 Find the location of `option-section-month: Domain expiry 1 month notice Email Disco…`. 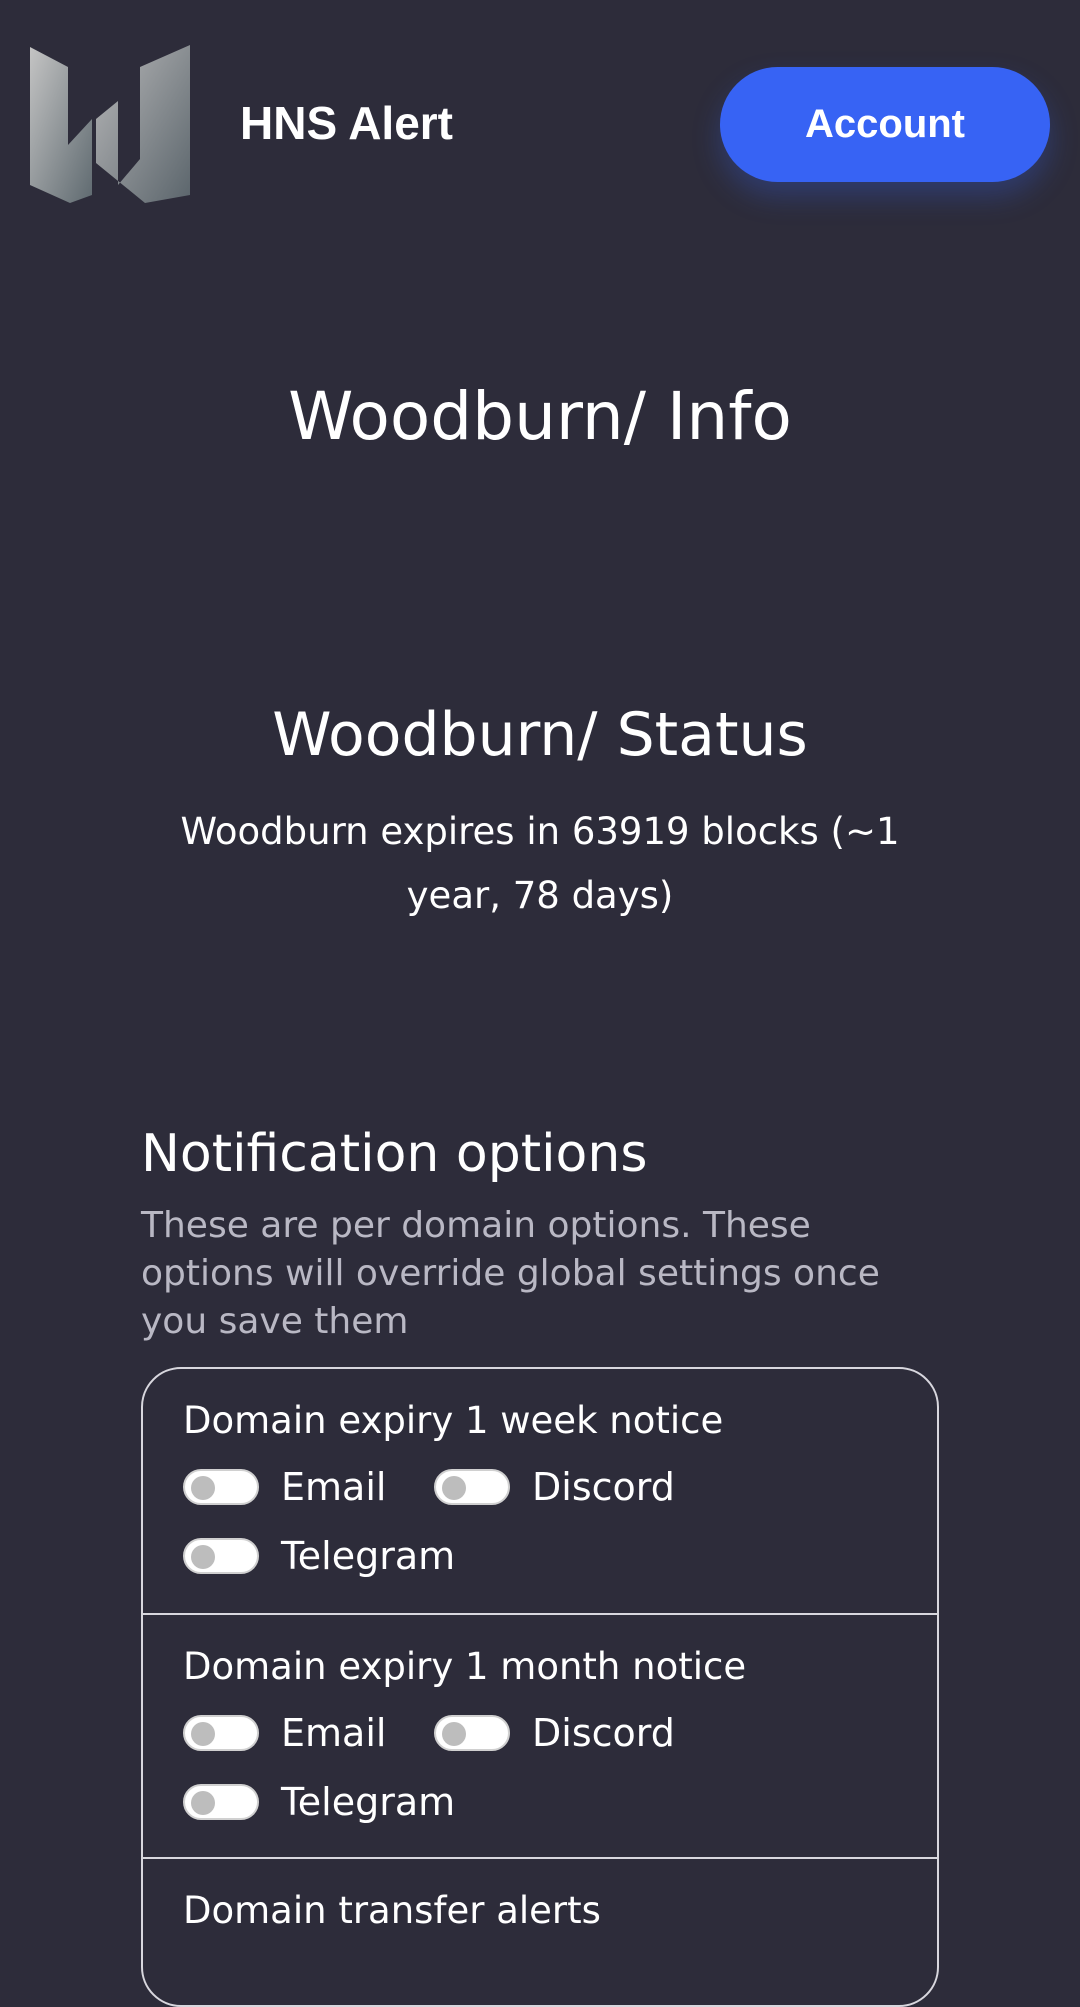

option-section-month: Domain expiry 1 month notice Email Disco… is located at coordinates (540, 1736).